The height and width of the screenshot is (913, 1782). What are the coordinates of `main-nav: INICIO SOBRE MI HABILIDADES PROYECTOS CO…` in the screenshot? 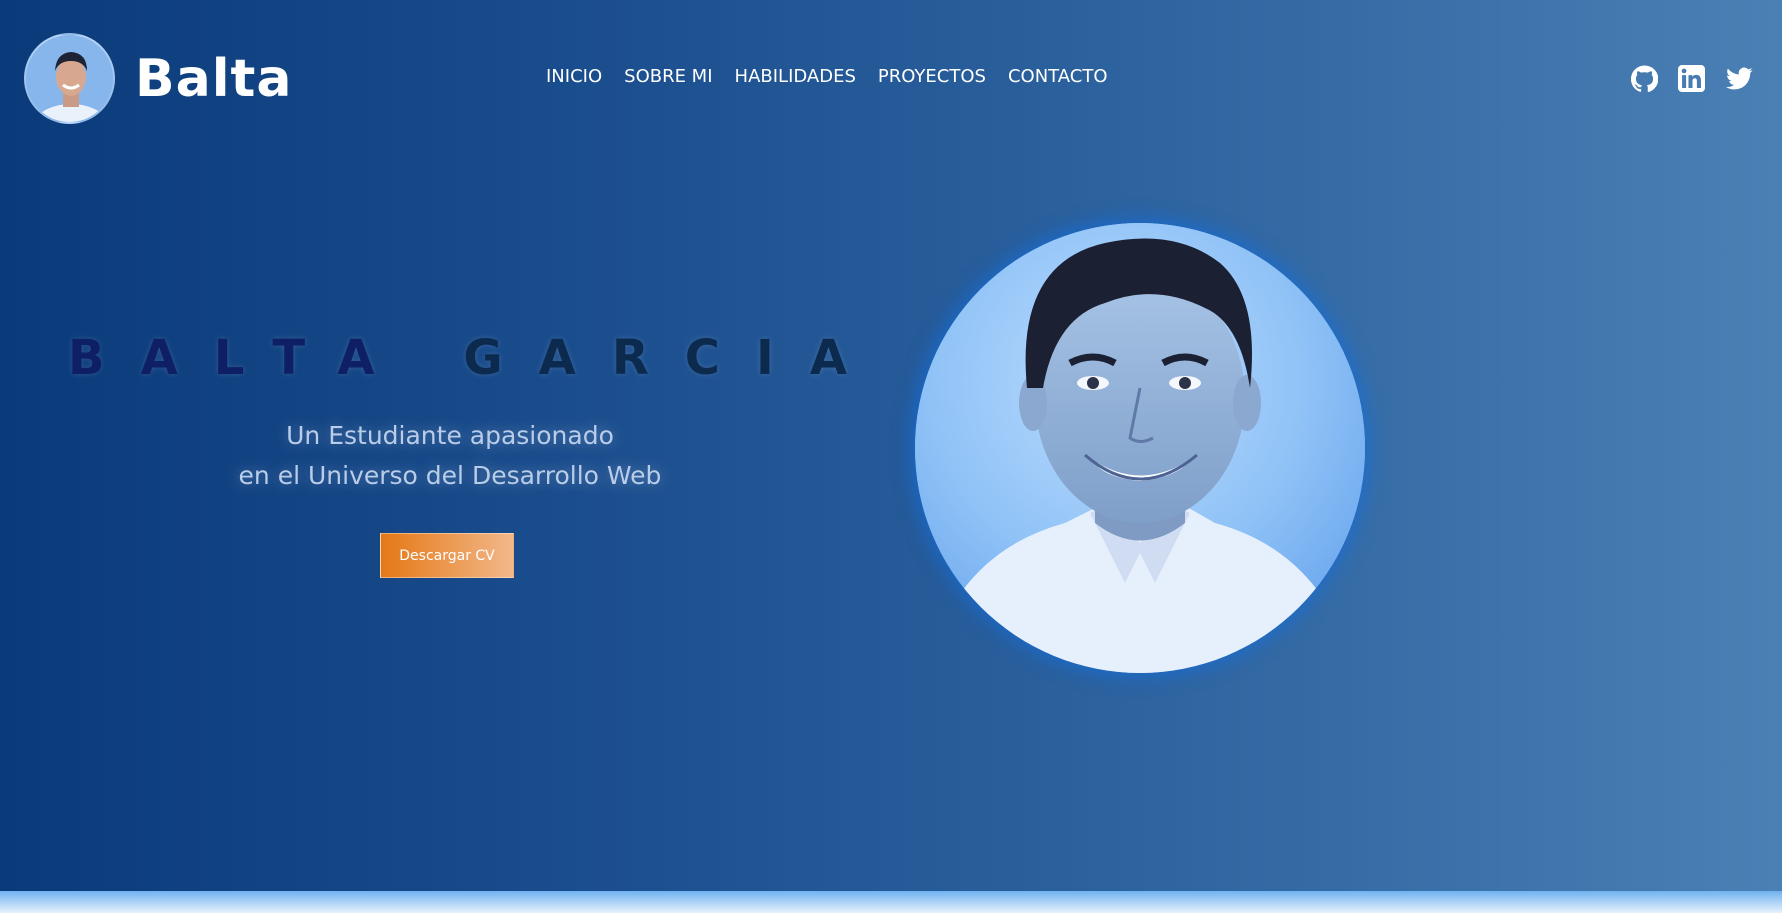 It's located at (838, 76).